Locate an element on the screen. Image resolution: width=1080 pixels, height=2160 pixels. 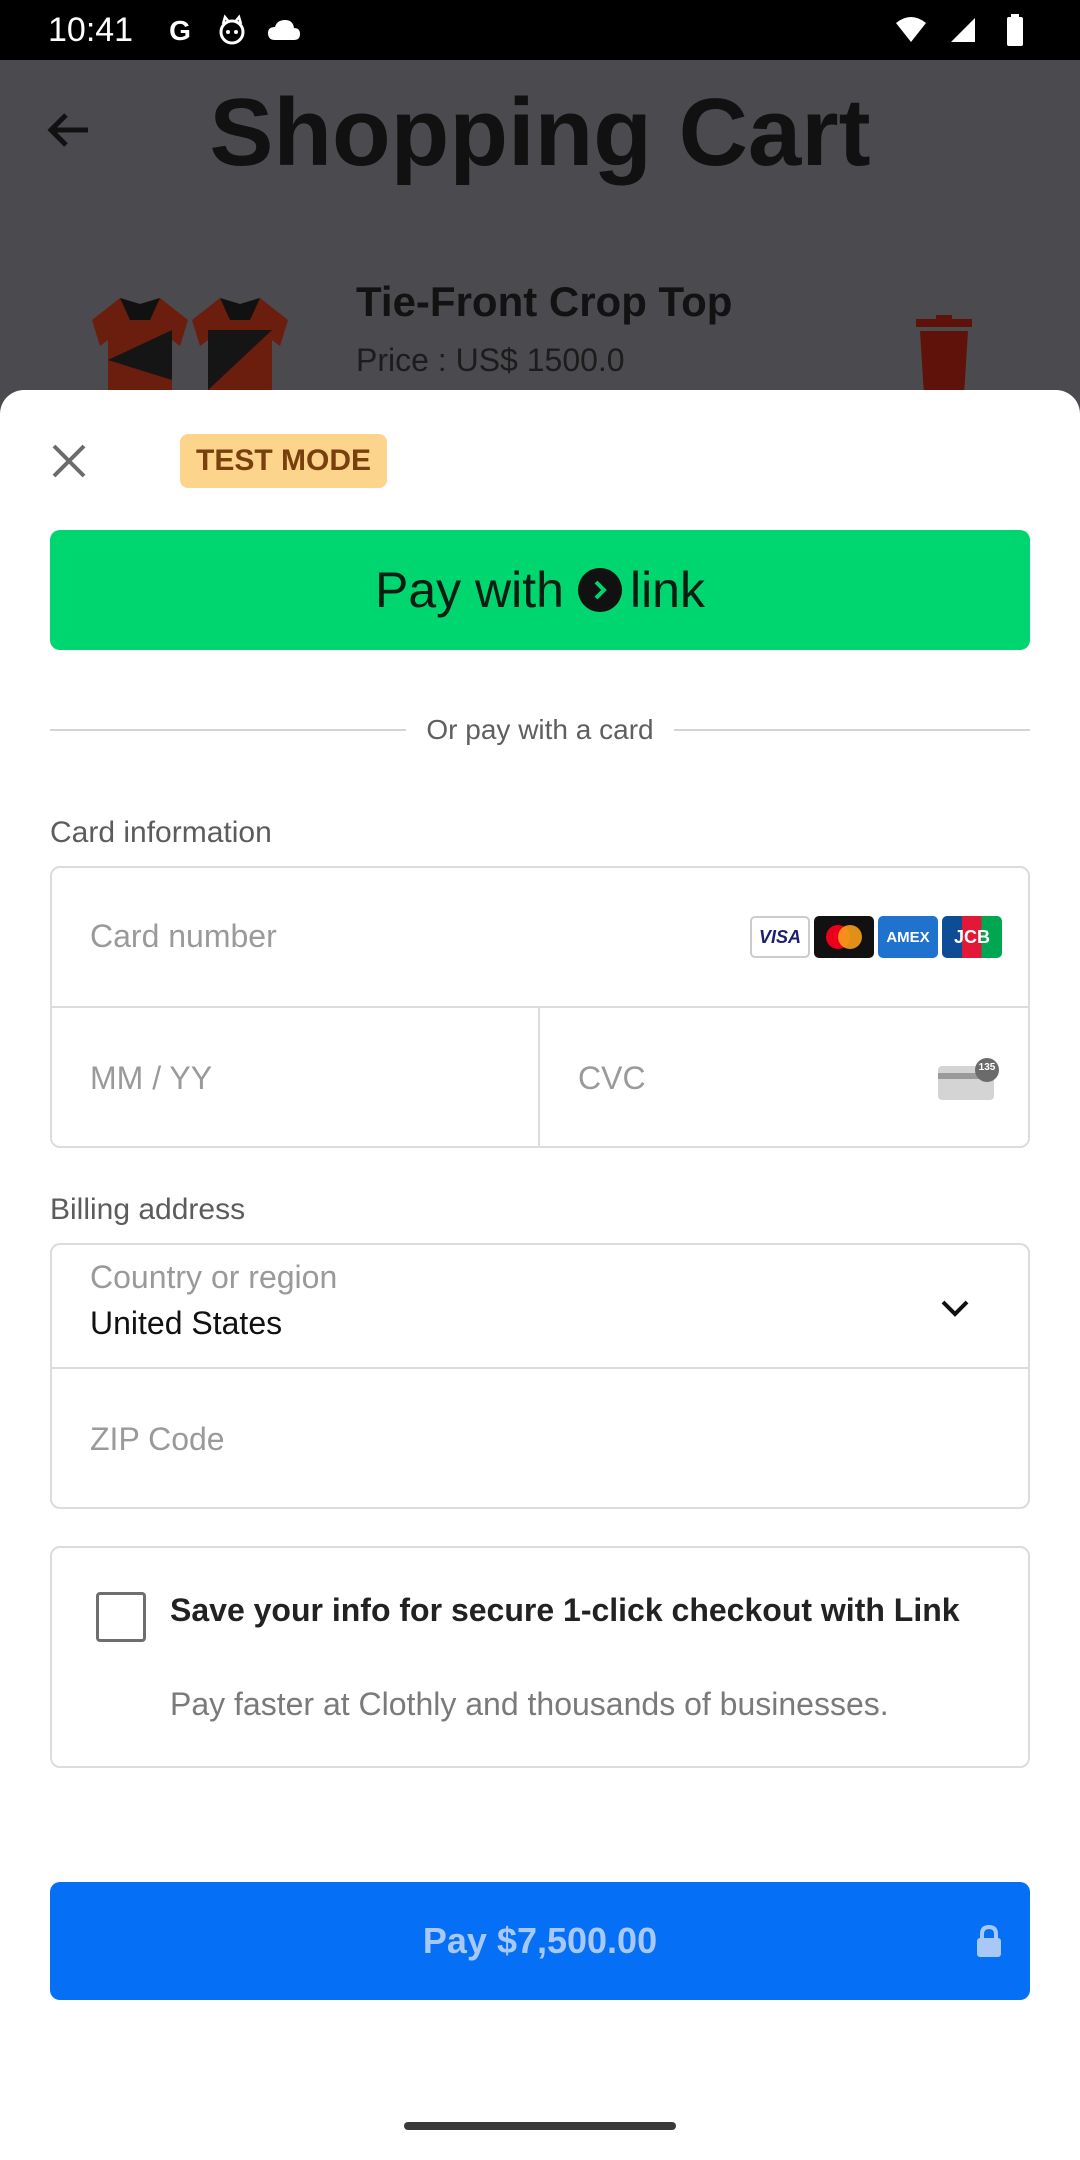
pay-with-link-button: Pay with link is located at coordinates (540, 590).